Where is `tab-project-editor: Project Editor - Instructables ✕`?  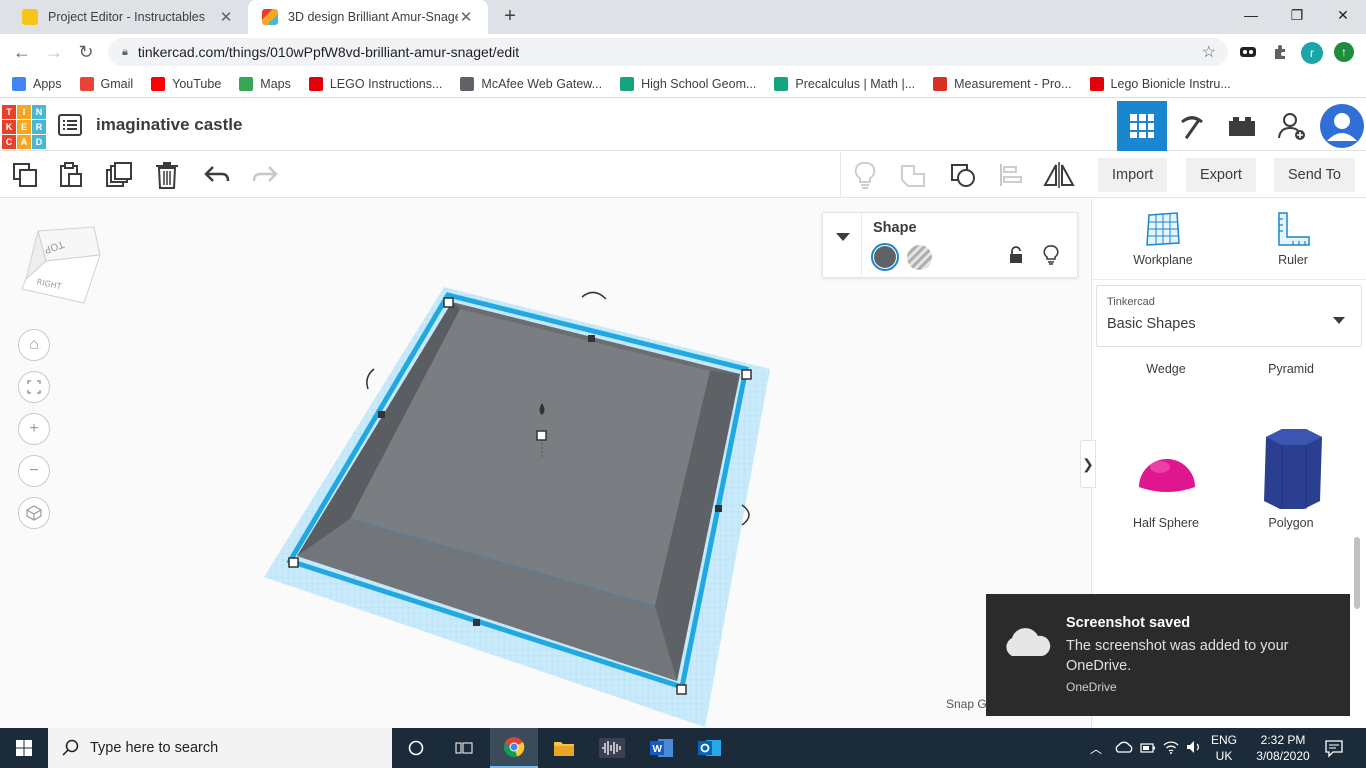
tab-project-editor: Project Editor - Instructables ✕ is located at coordinates (128, 17).